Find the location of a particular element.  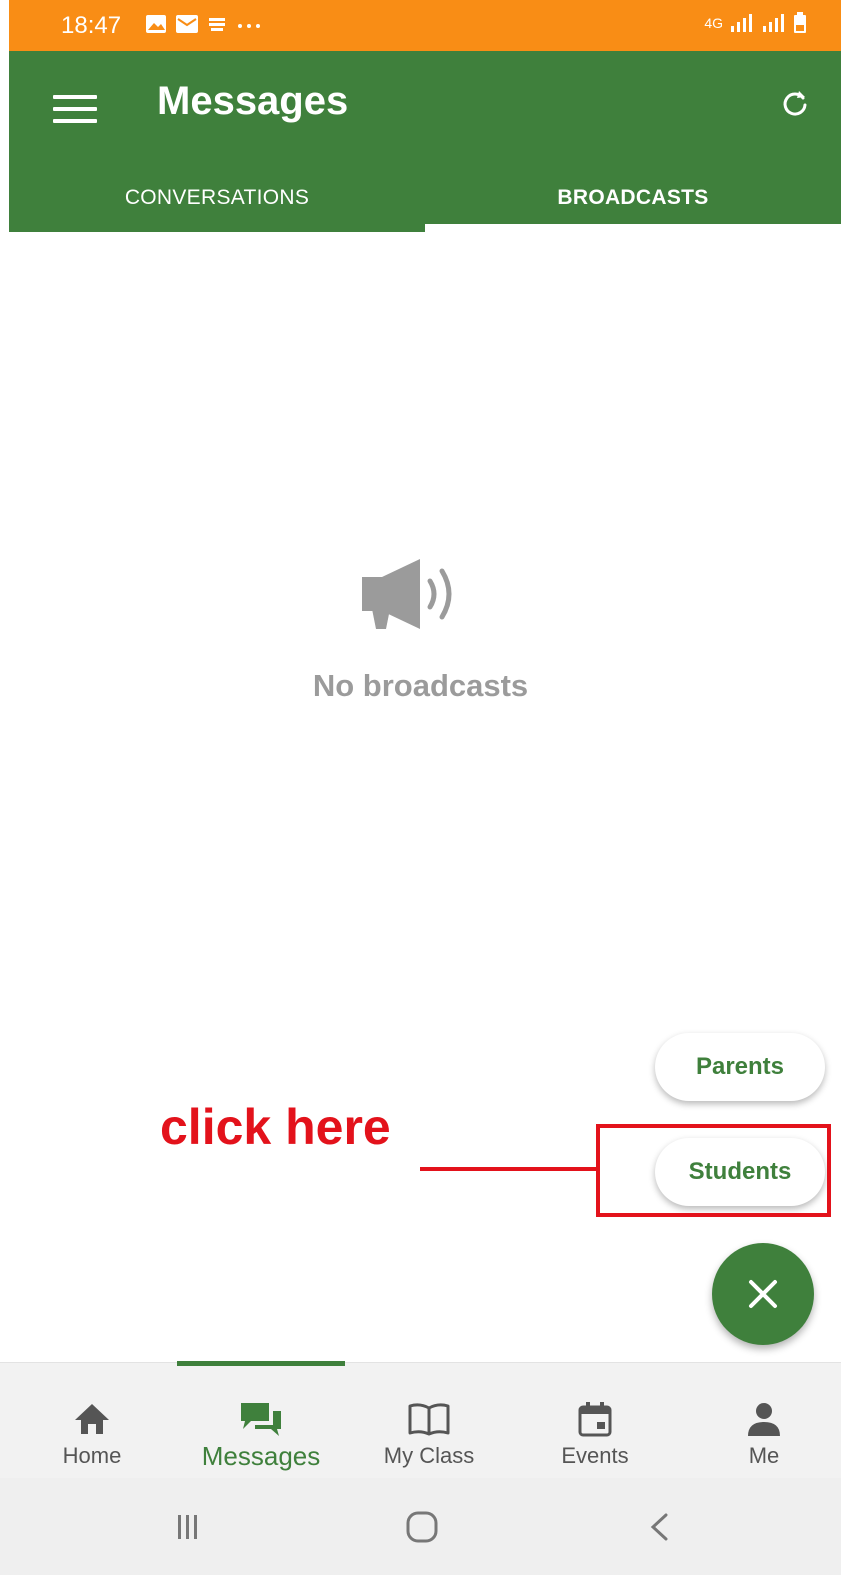

annotation-line is located at coordinates (510, 1169).